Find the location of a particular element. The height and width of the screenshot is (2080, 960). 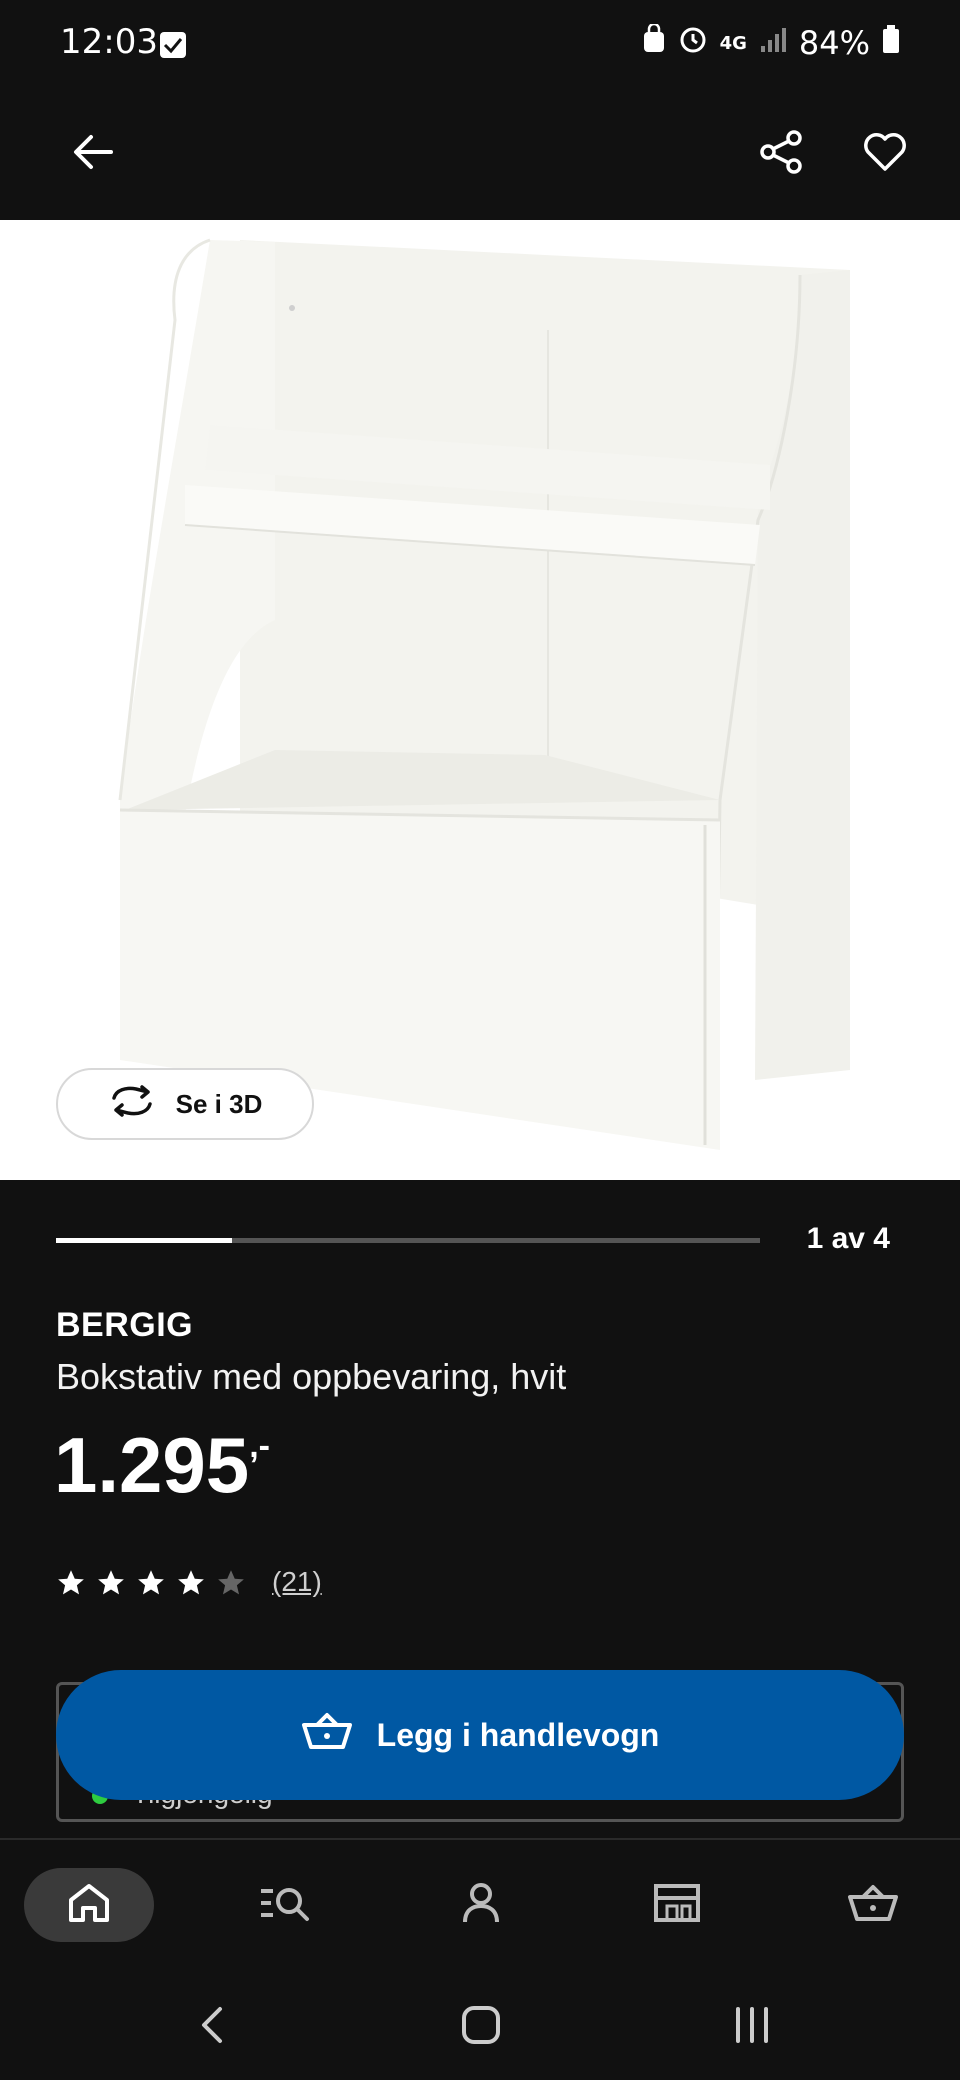

check-box-icon is located at coordinates (173, 45).